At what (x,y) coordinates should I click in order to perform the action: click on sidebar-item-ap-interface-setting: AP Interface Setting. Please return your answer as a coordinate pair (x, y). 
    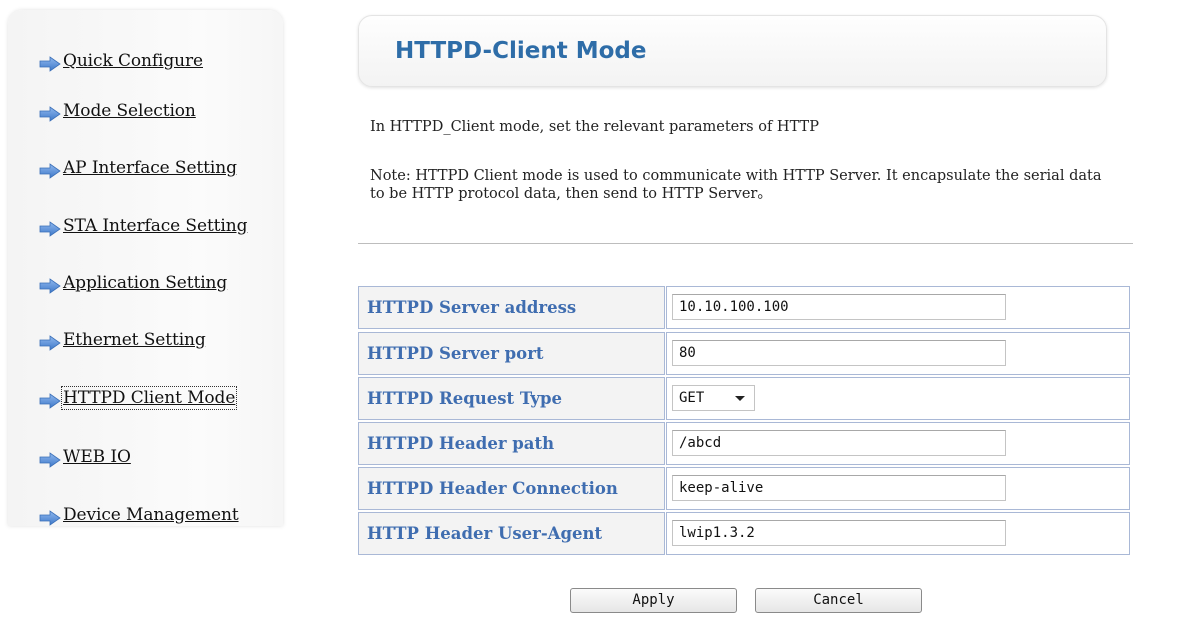
    Looking at the image, I should click on (138, 168).